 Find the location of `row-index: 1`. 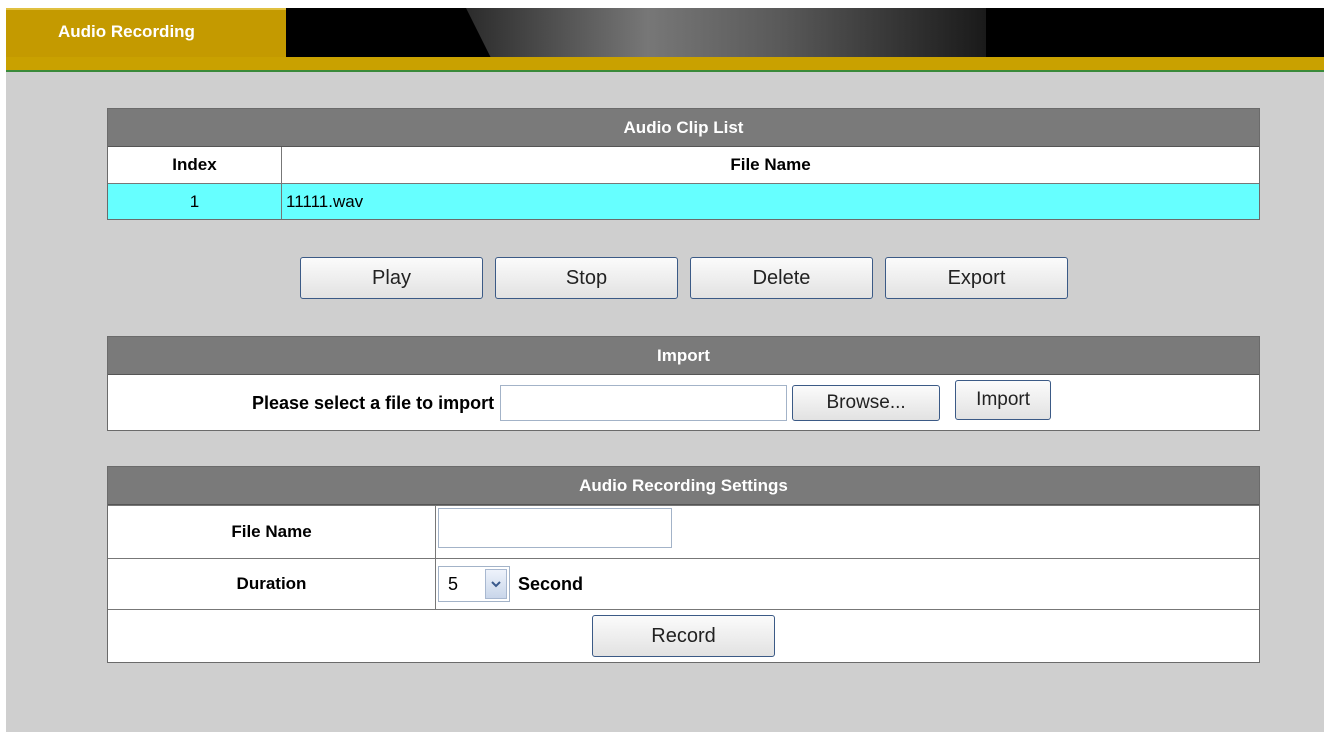

row-index: 1 is located at coordinates (195, 201).